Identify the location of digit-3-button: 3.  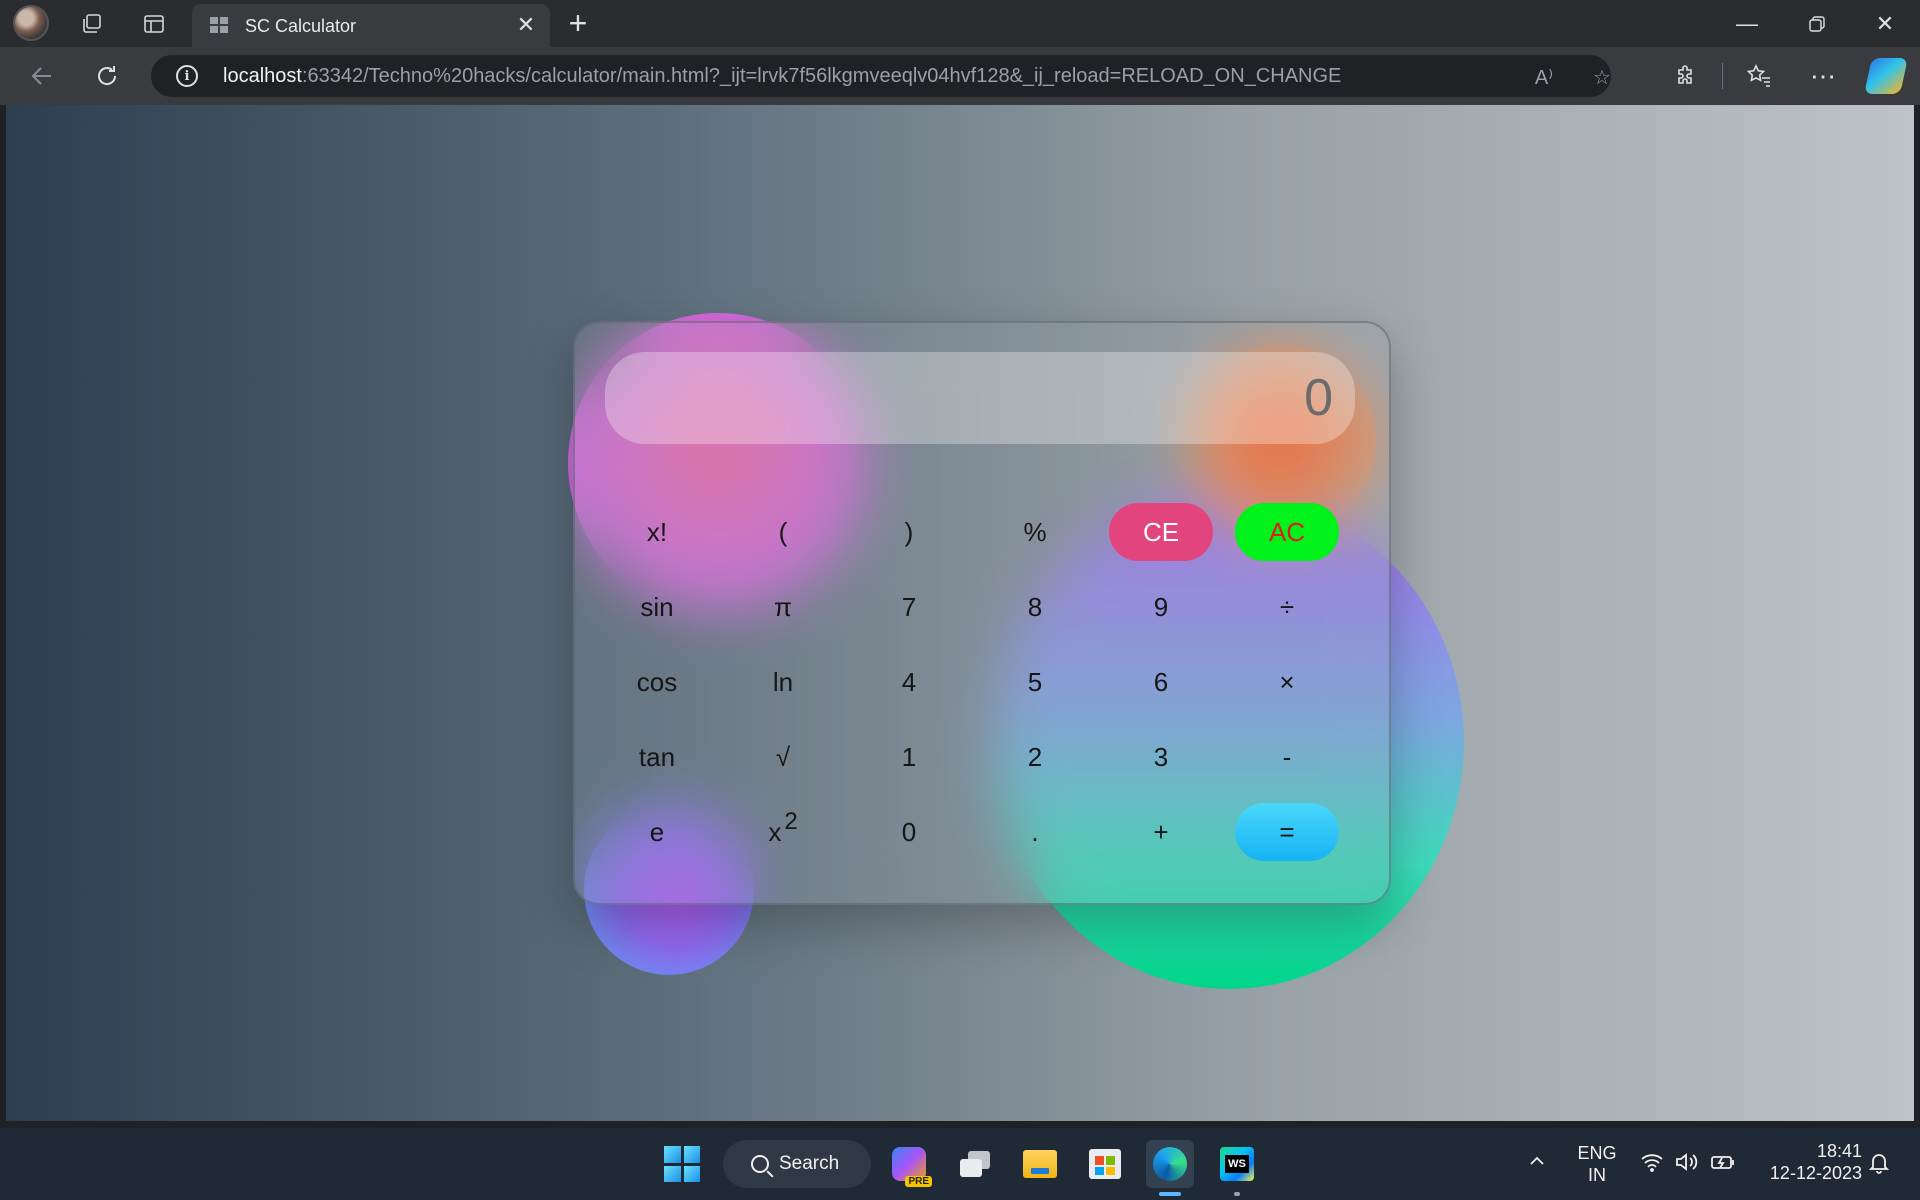
(1161, 757).